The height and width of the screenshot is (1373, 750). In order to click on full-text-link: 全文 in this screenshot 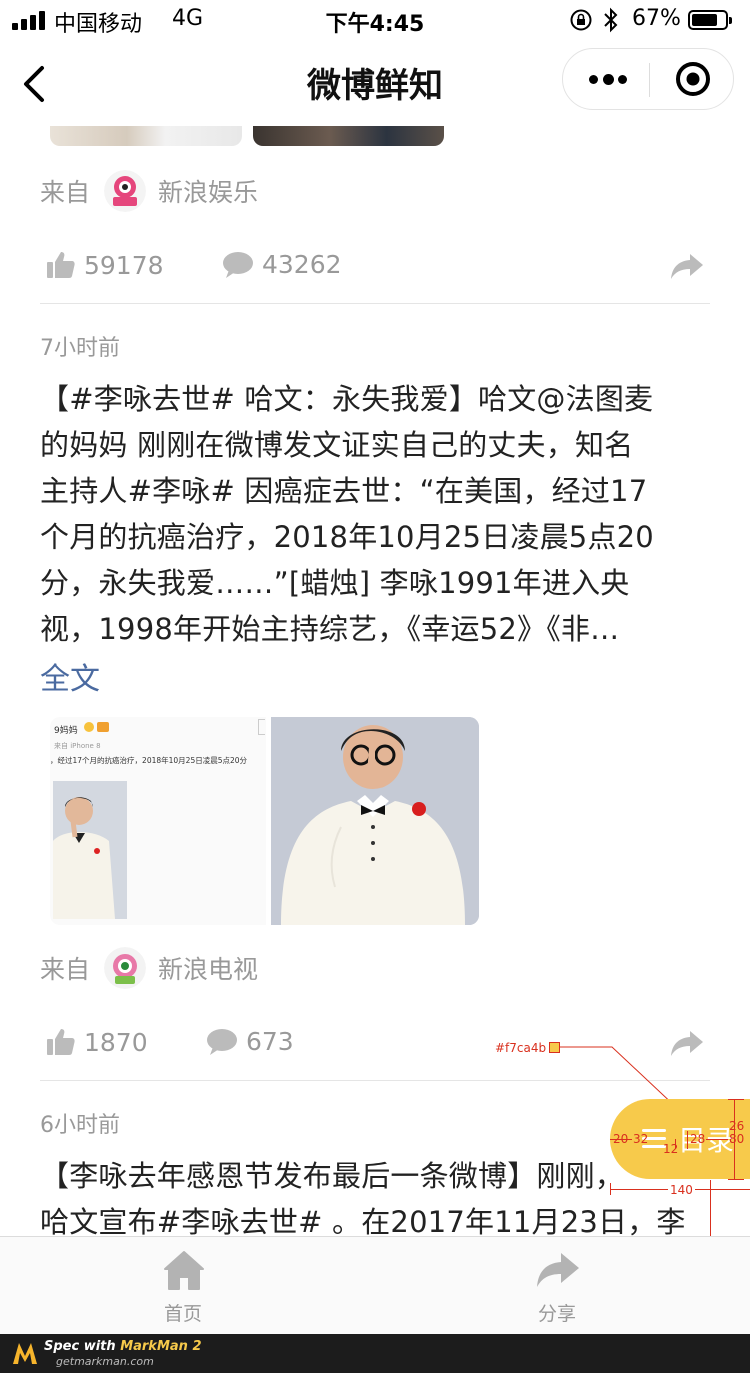, I will do `click(70, 676)`.